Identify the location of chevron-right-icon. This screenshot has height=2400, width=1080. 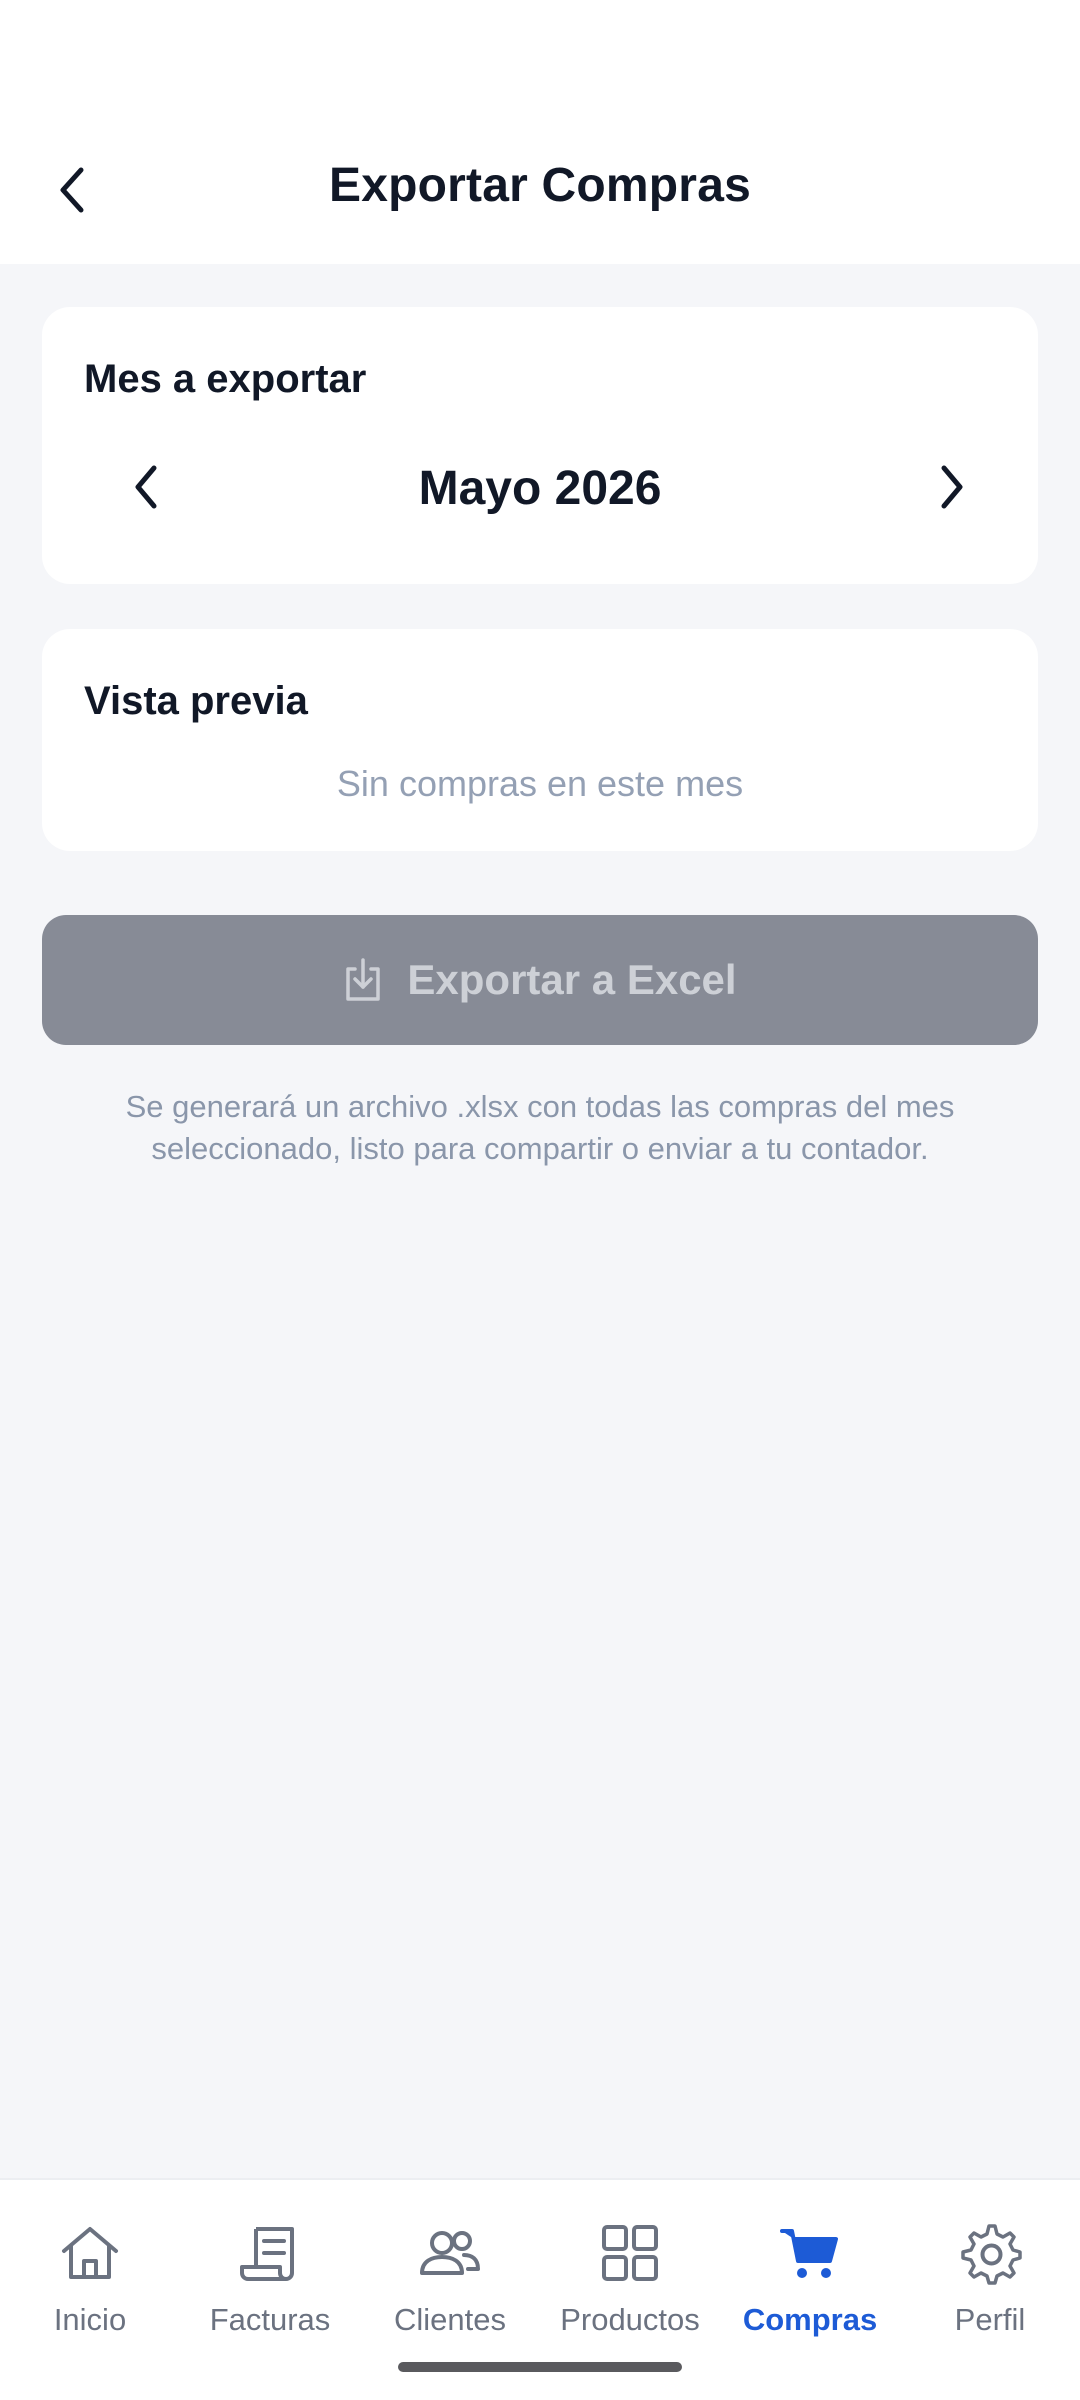
(952, 487).